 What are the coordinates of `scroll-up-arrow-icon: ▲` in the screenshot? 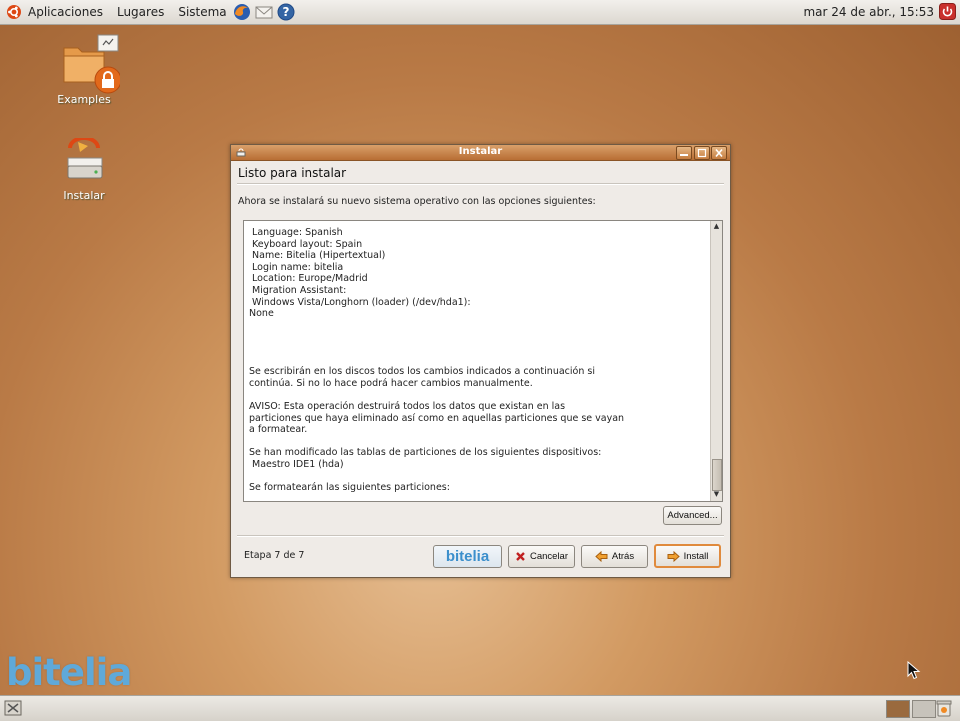 It's located at (716, 226).